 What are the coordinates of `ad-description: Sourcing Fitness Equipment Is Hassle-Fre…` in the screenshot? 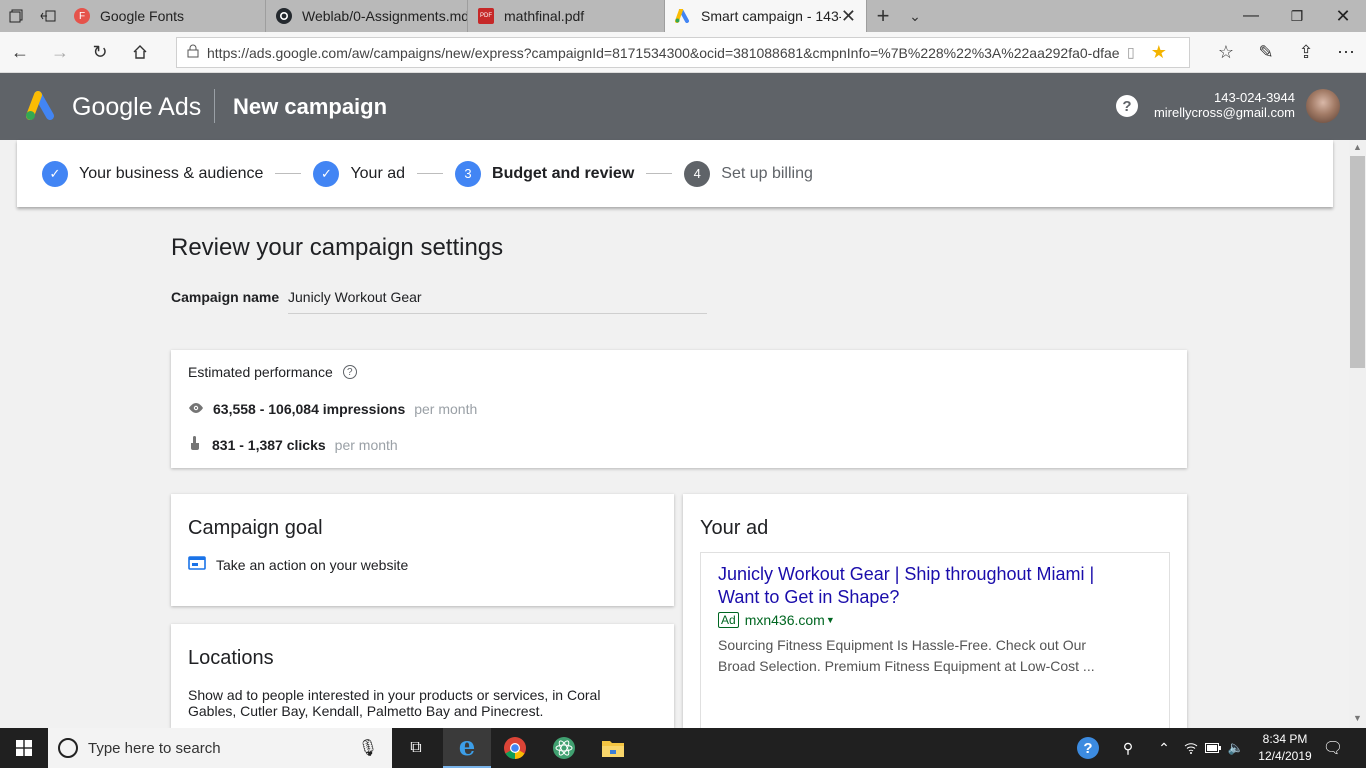 It's located at (906, 655).